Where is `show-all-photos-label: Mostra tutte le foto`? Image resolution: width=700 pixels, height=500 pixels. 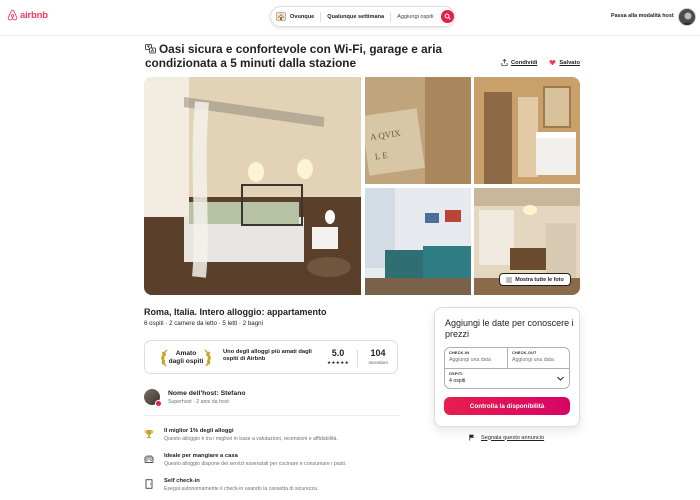
show-all-photos-label: Mostra tutte le foto is located at coordinates (539, 279).